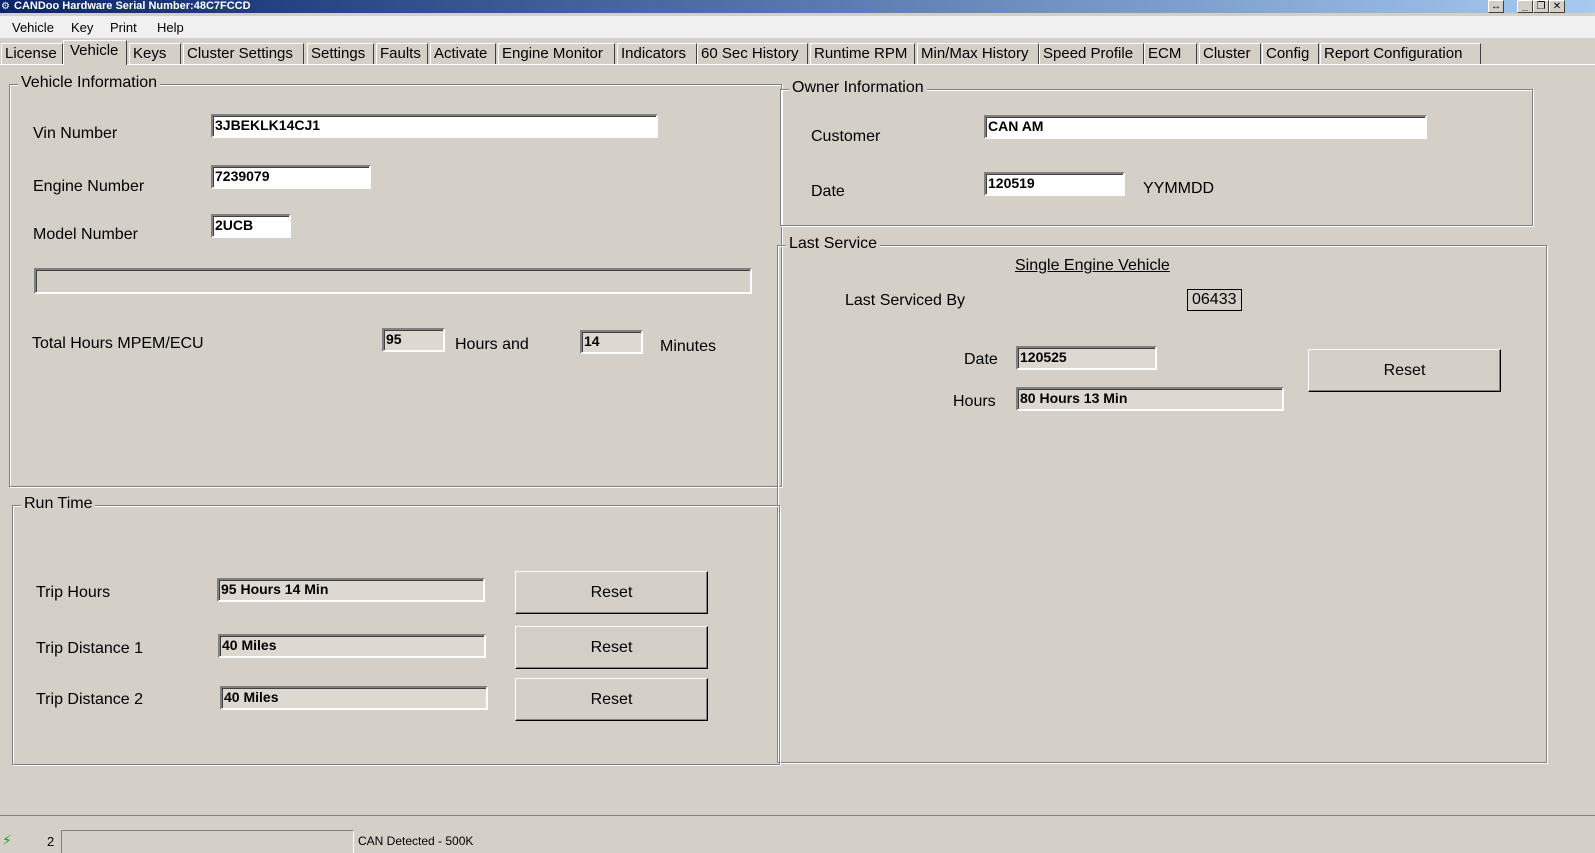 Image resolution: width=1595 pixels, height=853 pixels. I want to click on engine-number-input: 7239079, so click(291, 177).